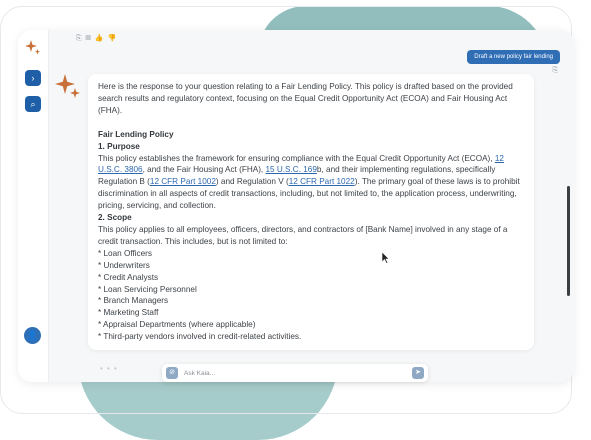 The height and width of the screenshot is (440, 591). I want to click on citation-link: 15 U.S.C. 169, so click(290, 169).